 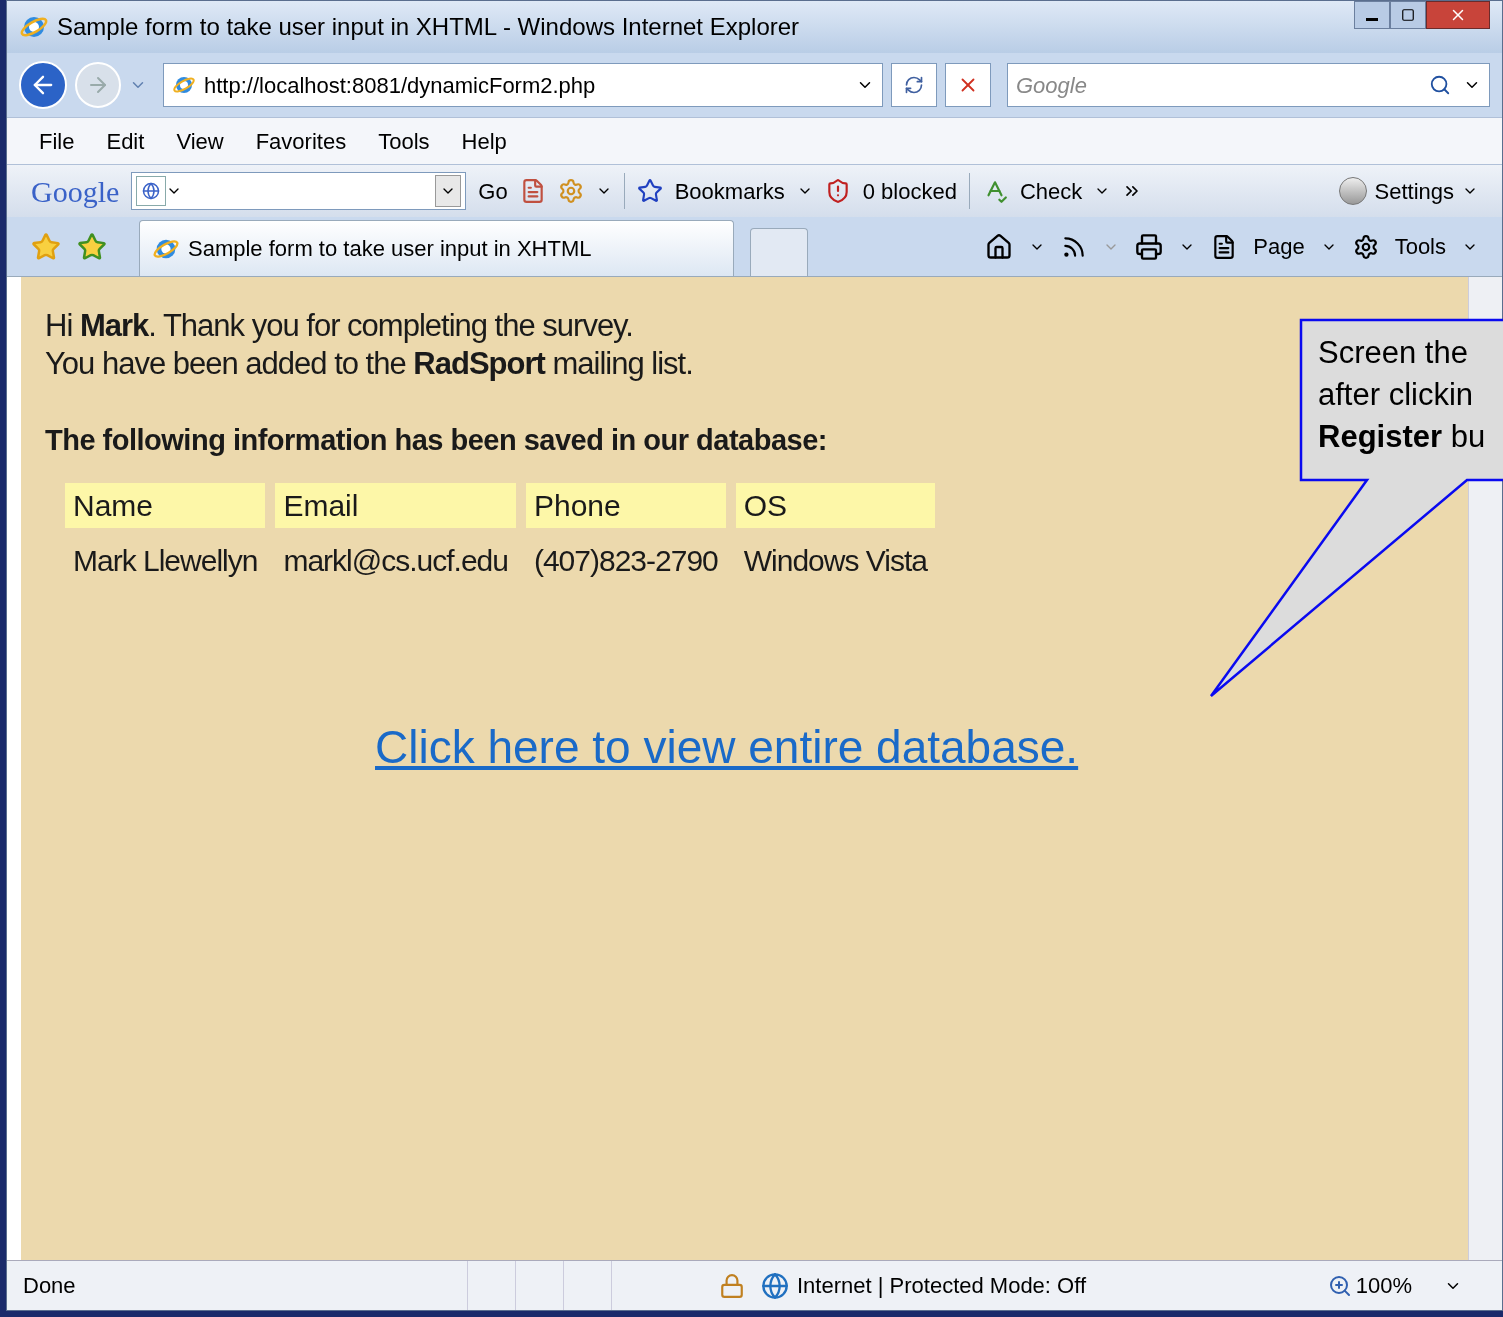 I want to click on table-cell-text: Windows Vista, so click(x=835, y=560).